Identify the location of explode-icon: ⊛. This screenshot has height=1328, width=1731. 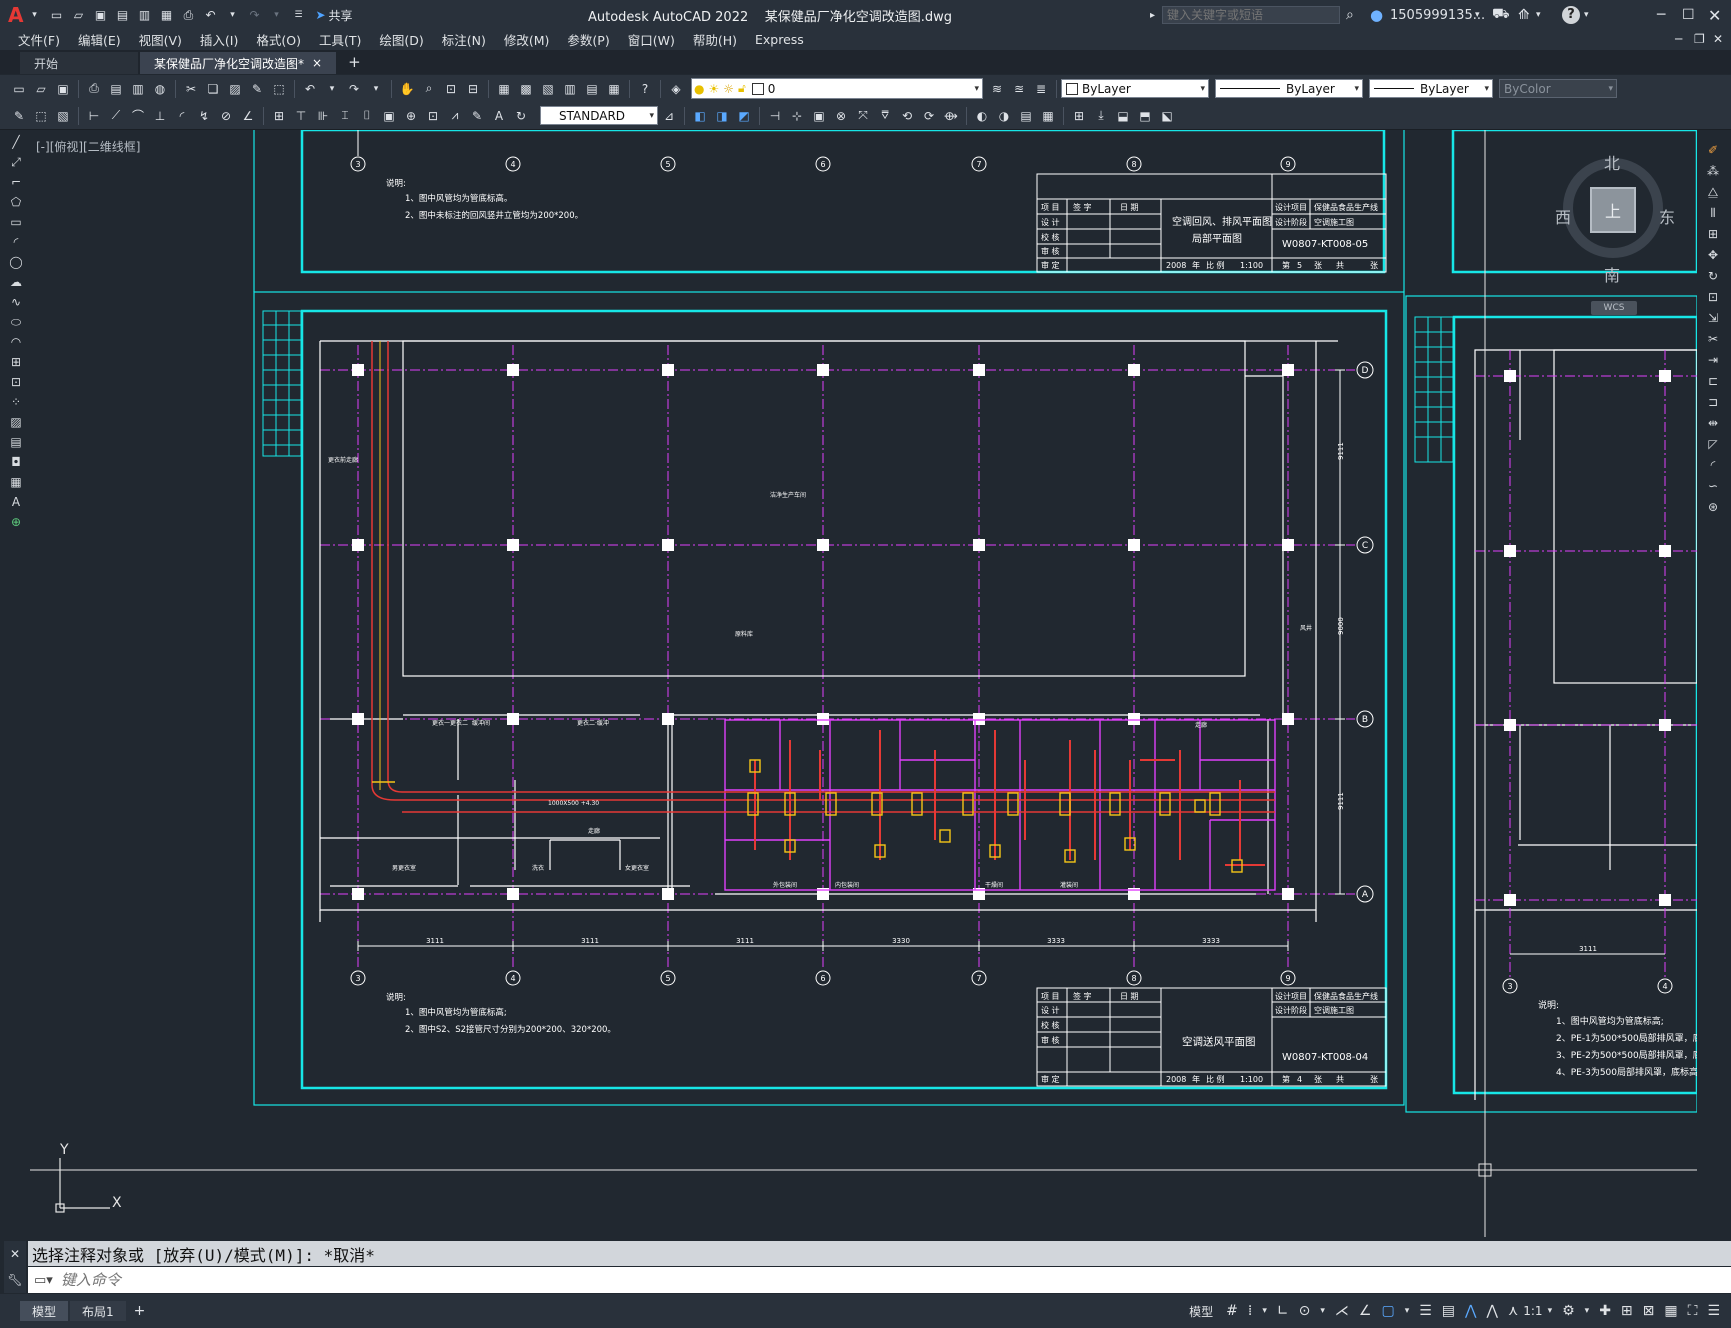
(1713, 507).